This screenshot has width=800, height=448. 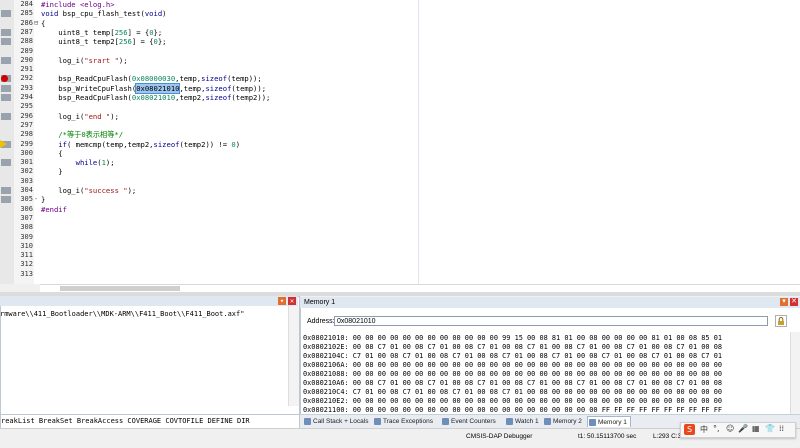 What do you see at coordinates (445, 421) in the screenshot?
I see `counter-icon` at bounding box center [445, 421].